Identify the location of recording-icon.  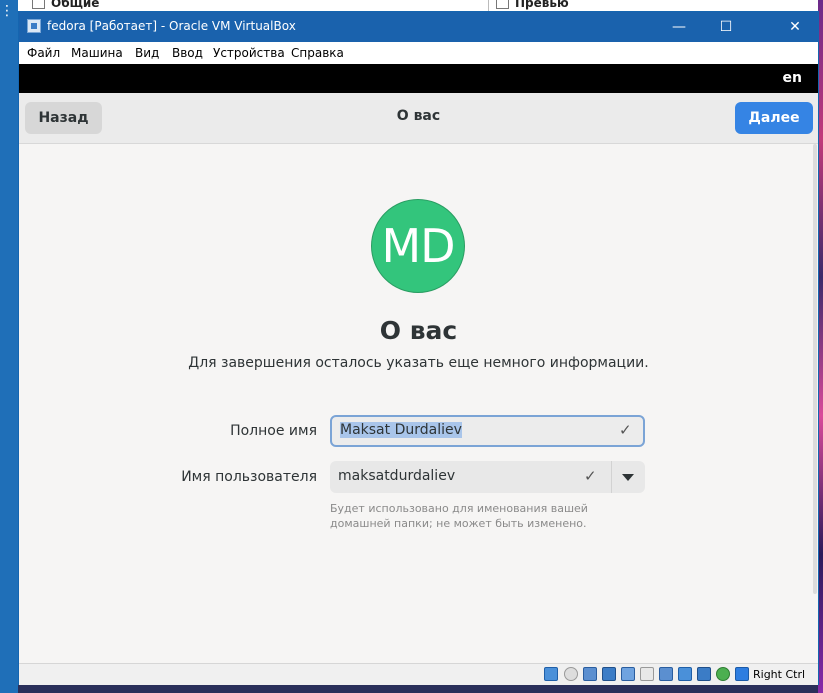
(685, 674).